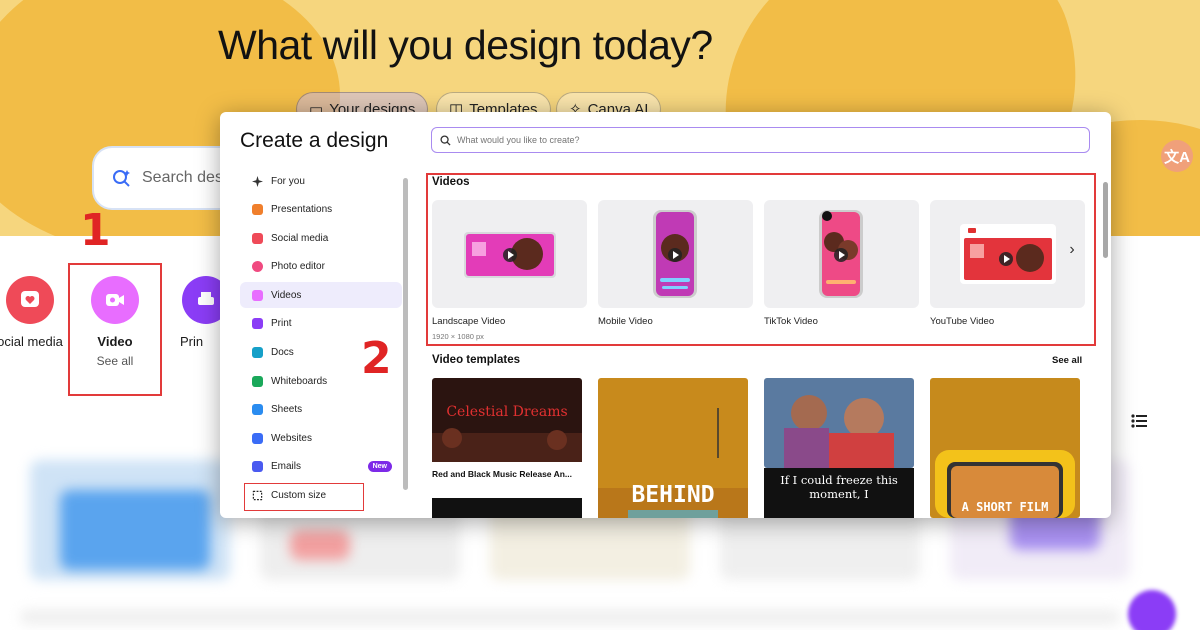  What do you see at coordinates (257, 353) in the screenshot?
I see `doc-icon` at bounding box center [257, 353].